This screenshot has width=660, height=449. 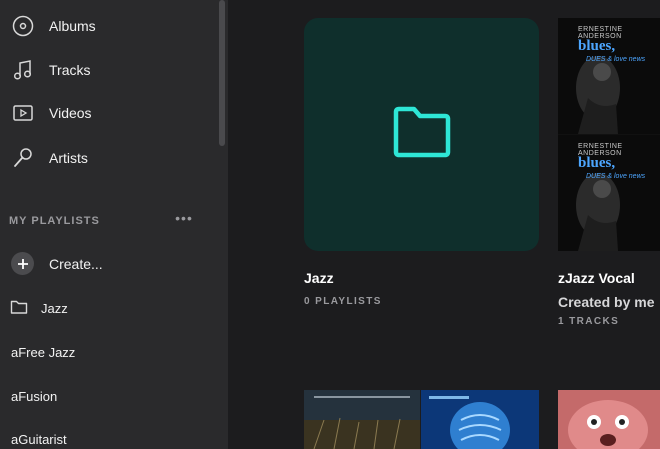 What do you see at coordinates (54, 308) in the screenshot?
I see `playlist-folder-jazz: Jazz` at bounding box center [54, 308].